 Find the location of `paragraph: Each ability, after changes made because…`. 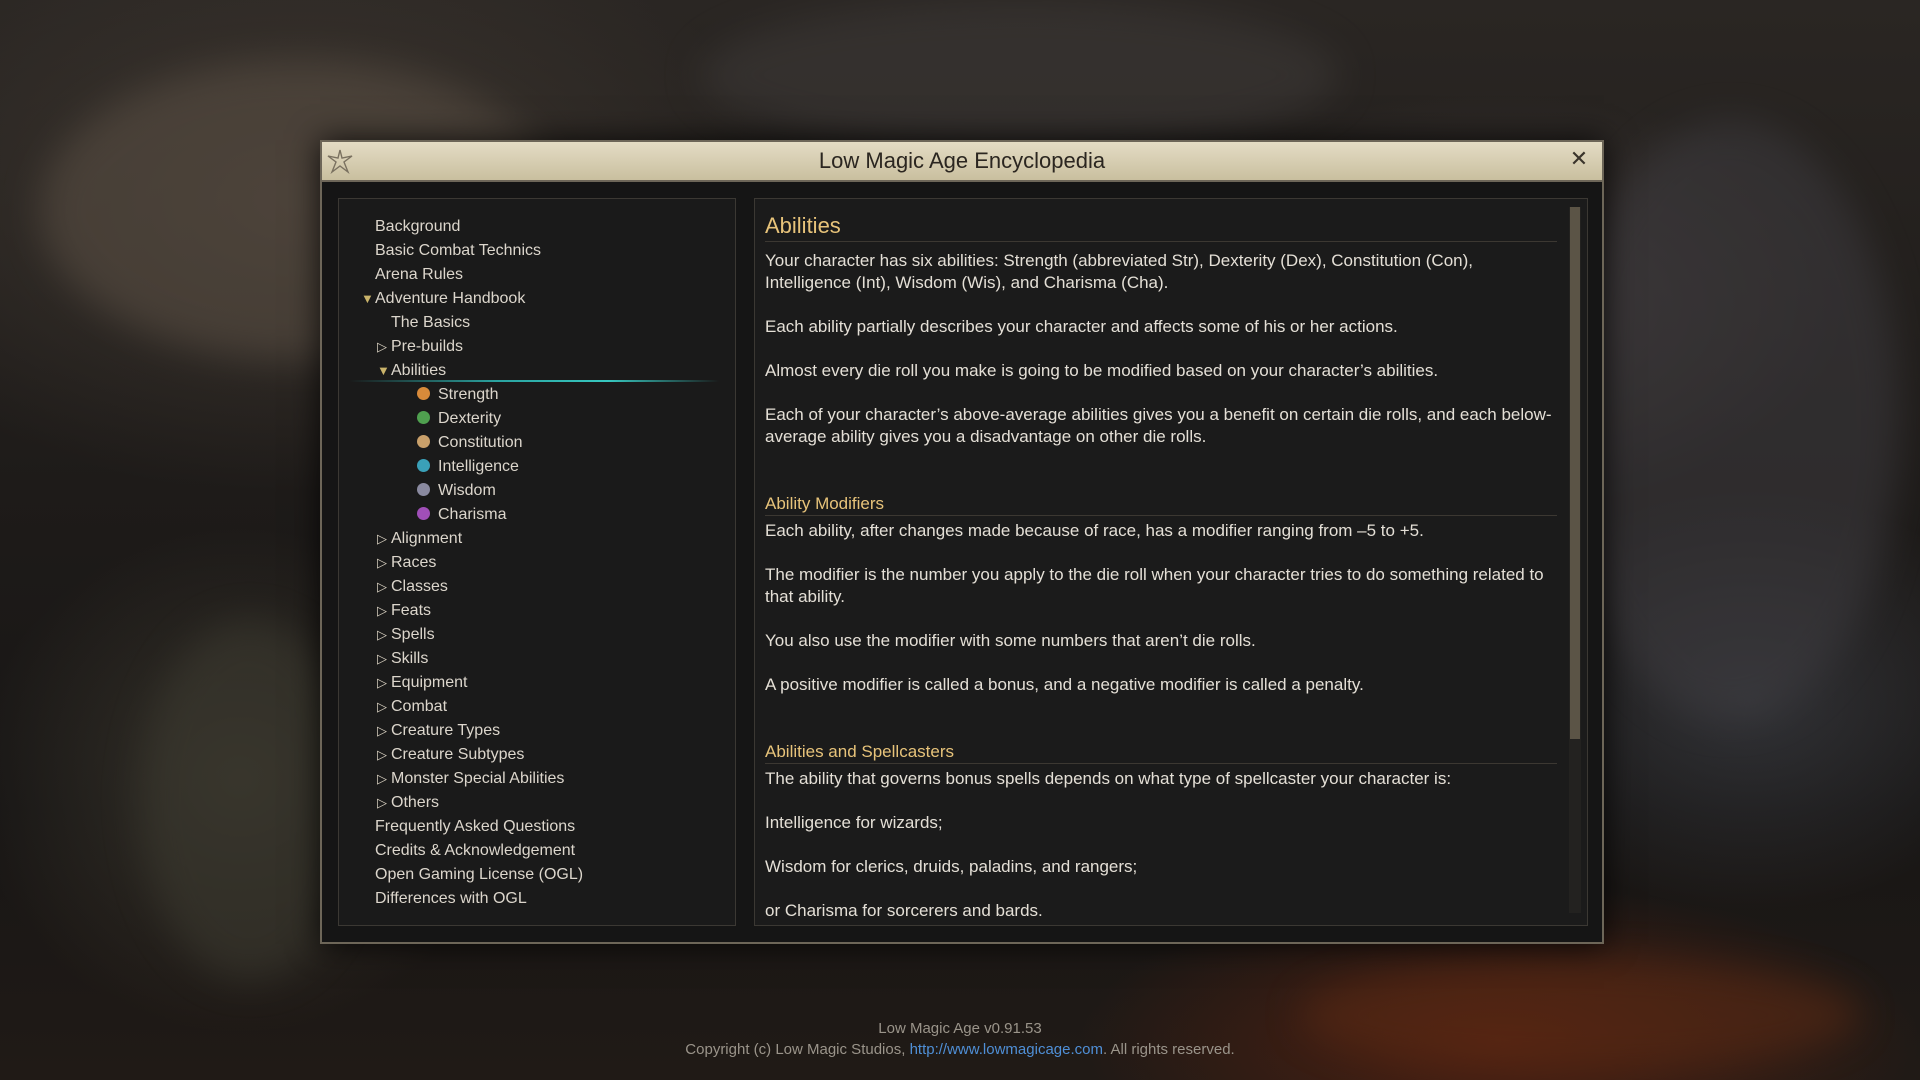

paragraph: Each ability, after changes made because… is located at coordinates (1094, 530).